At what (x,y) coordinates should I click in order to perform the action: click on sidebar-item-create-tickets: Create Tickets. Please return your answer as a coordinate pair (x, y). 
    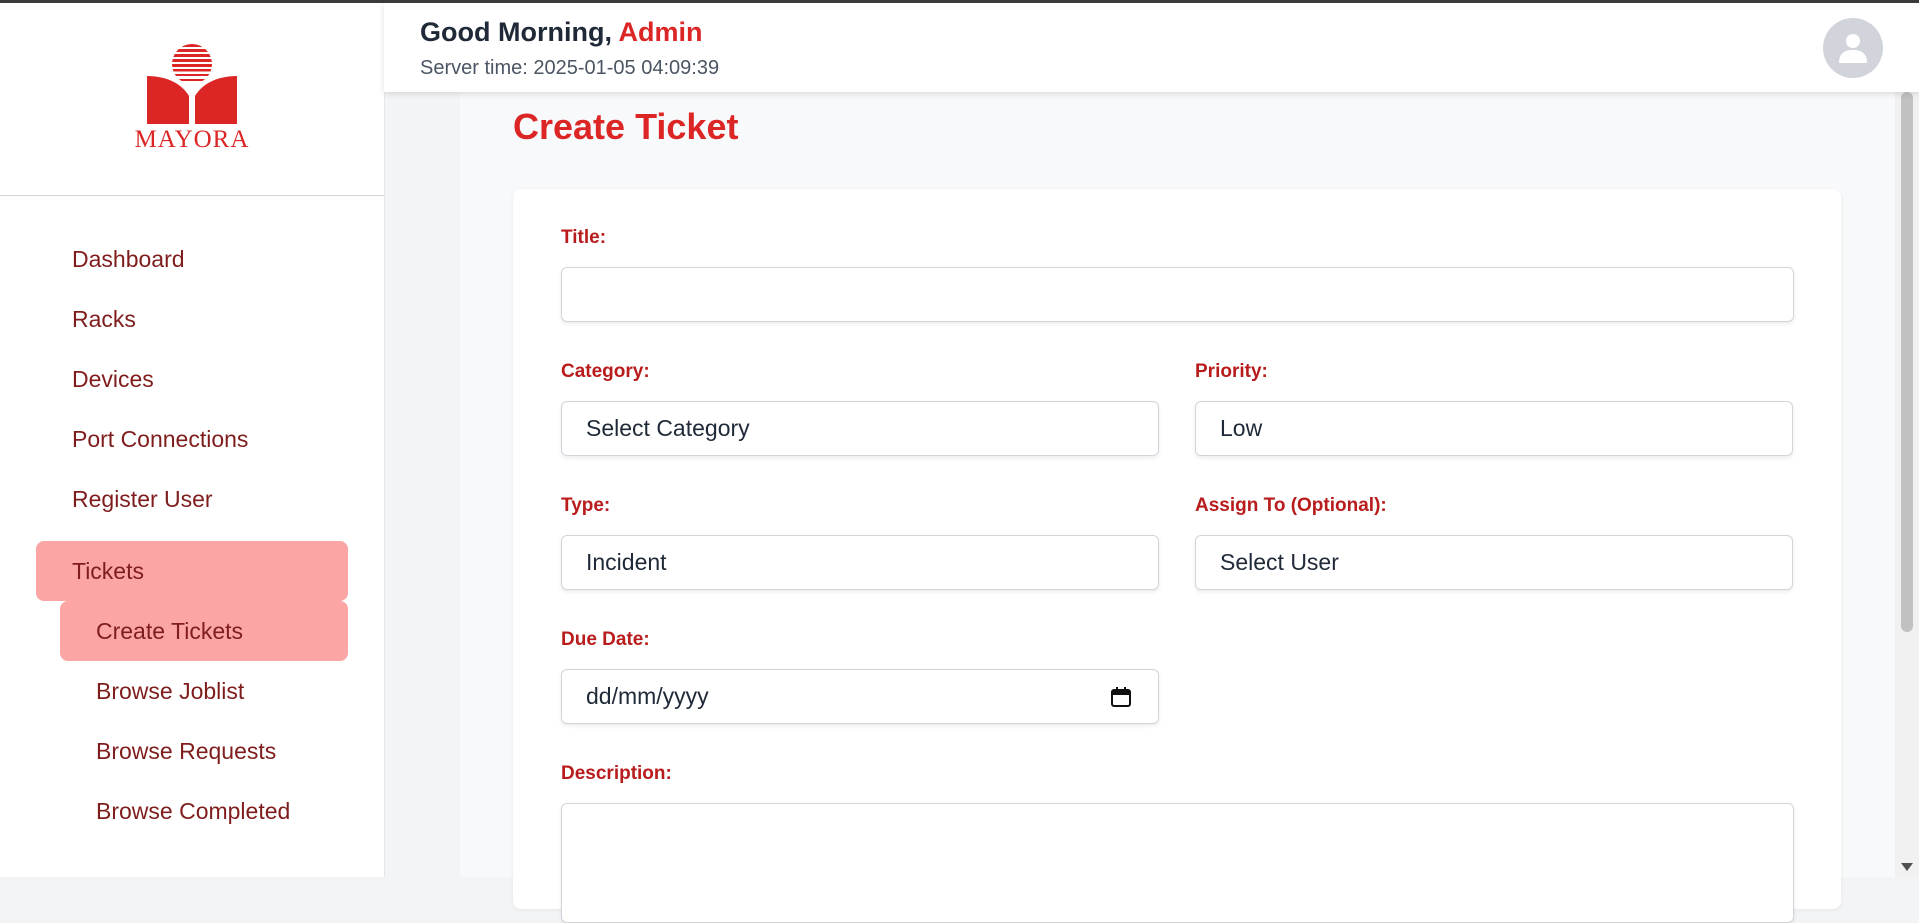
    Looking at the image, I should click on (204, 631).